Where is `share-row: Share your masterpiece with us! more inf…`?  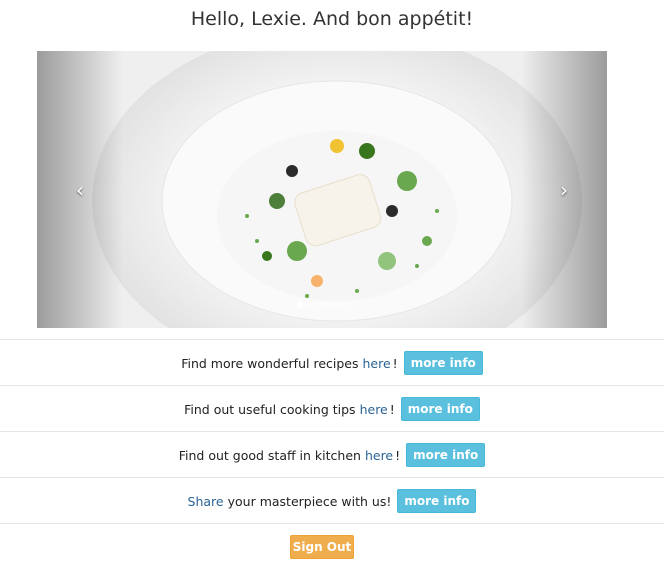 share-row: Share your masterpiece with us! more inf… is located at coordinates (332, 500).